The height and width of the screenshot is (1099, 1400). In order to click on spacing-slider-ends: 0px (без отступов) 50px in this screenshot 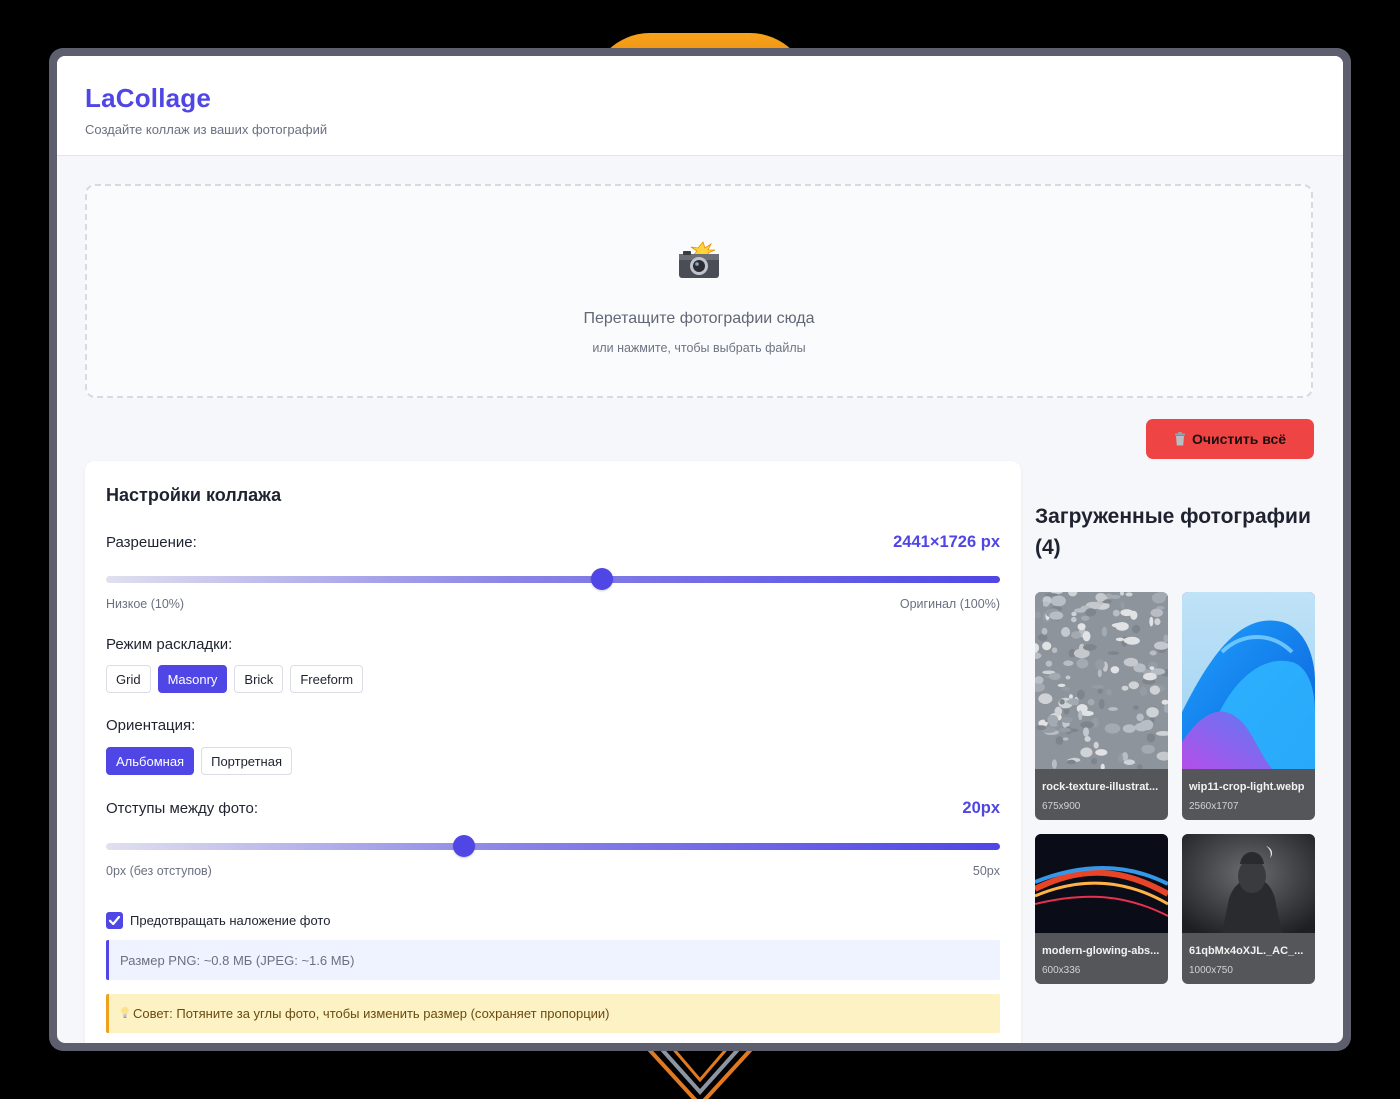, I will do `click(553, 871)`.